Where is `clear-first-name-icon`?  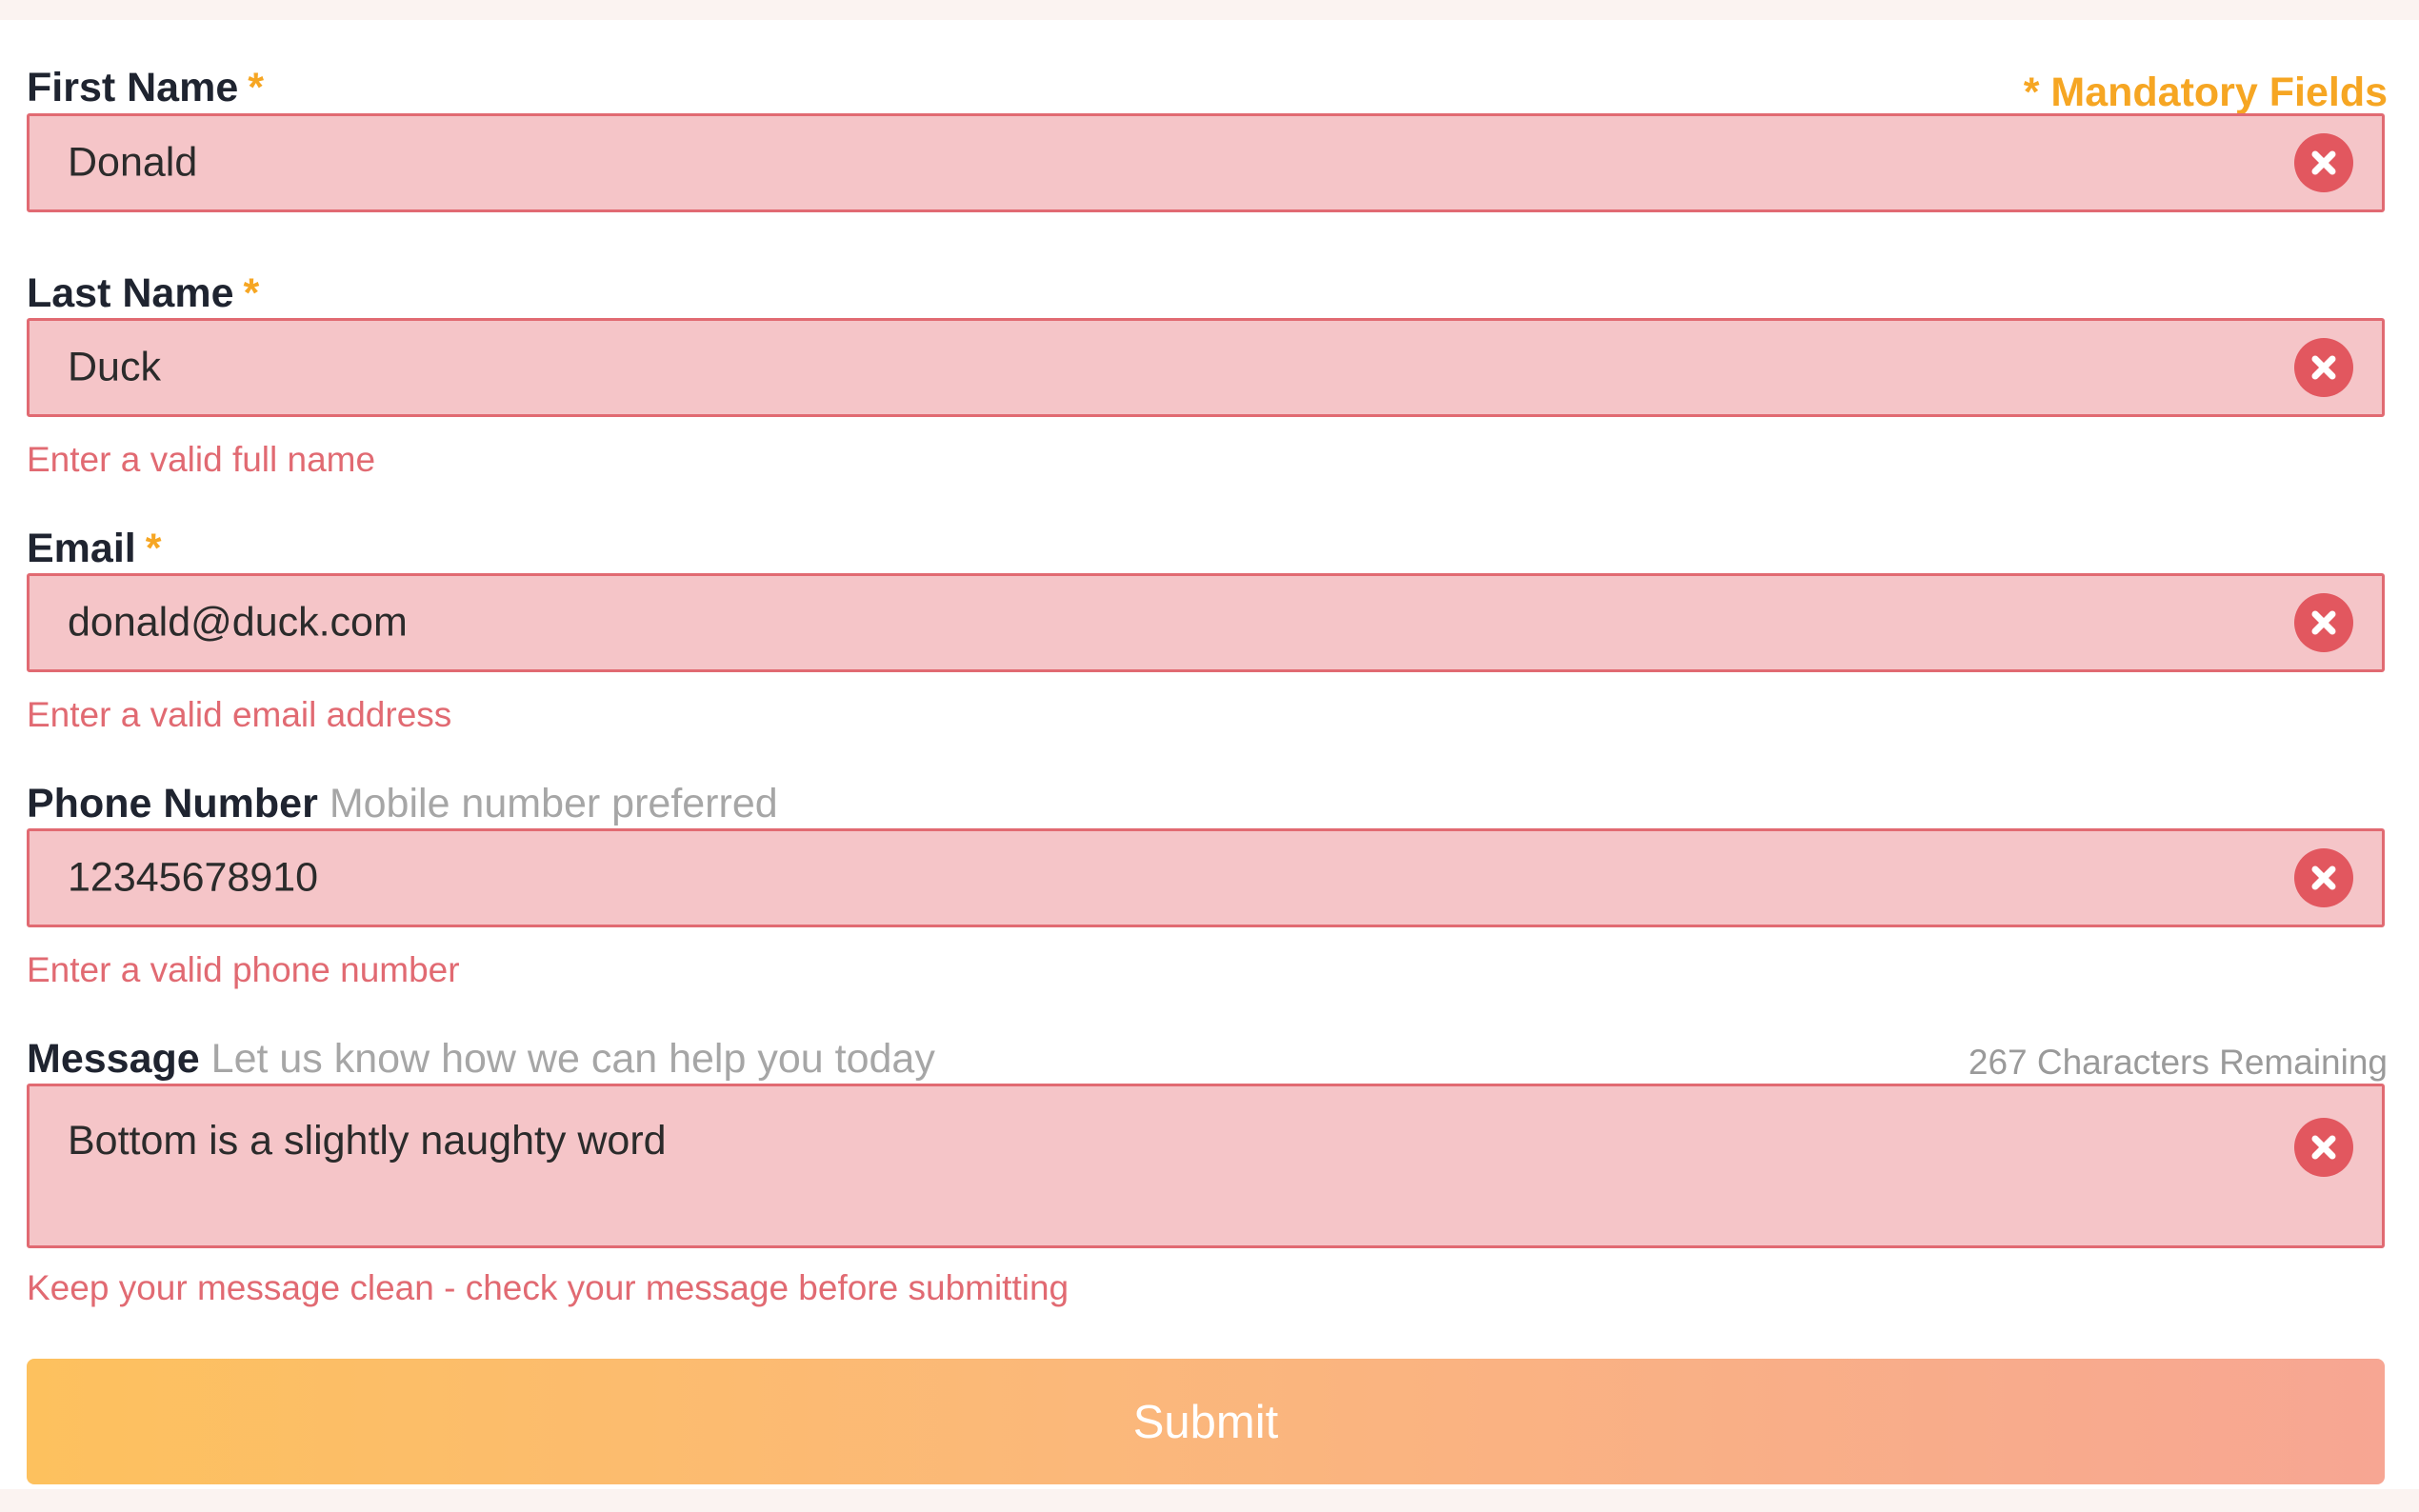
clear-first-name-icon is located at coordinates (2323, 162).